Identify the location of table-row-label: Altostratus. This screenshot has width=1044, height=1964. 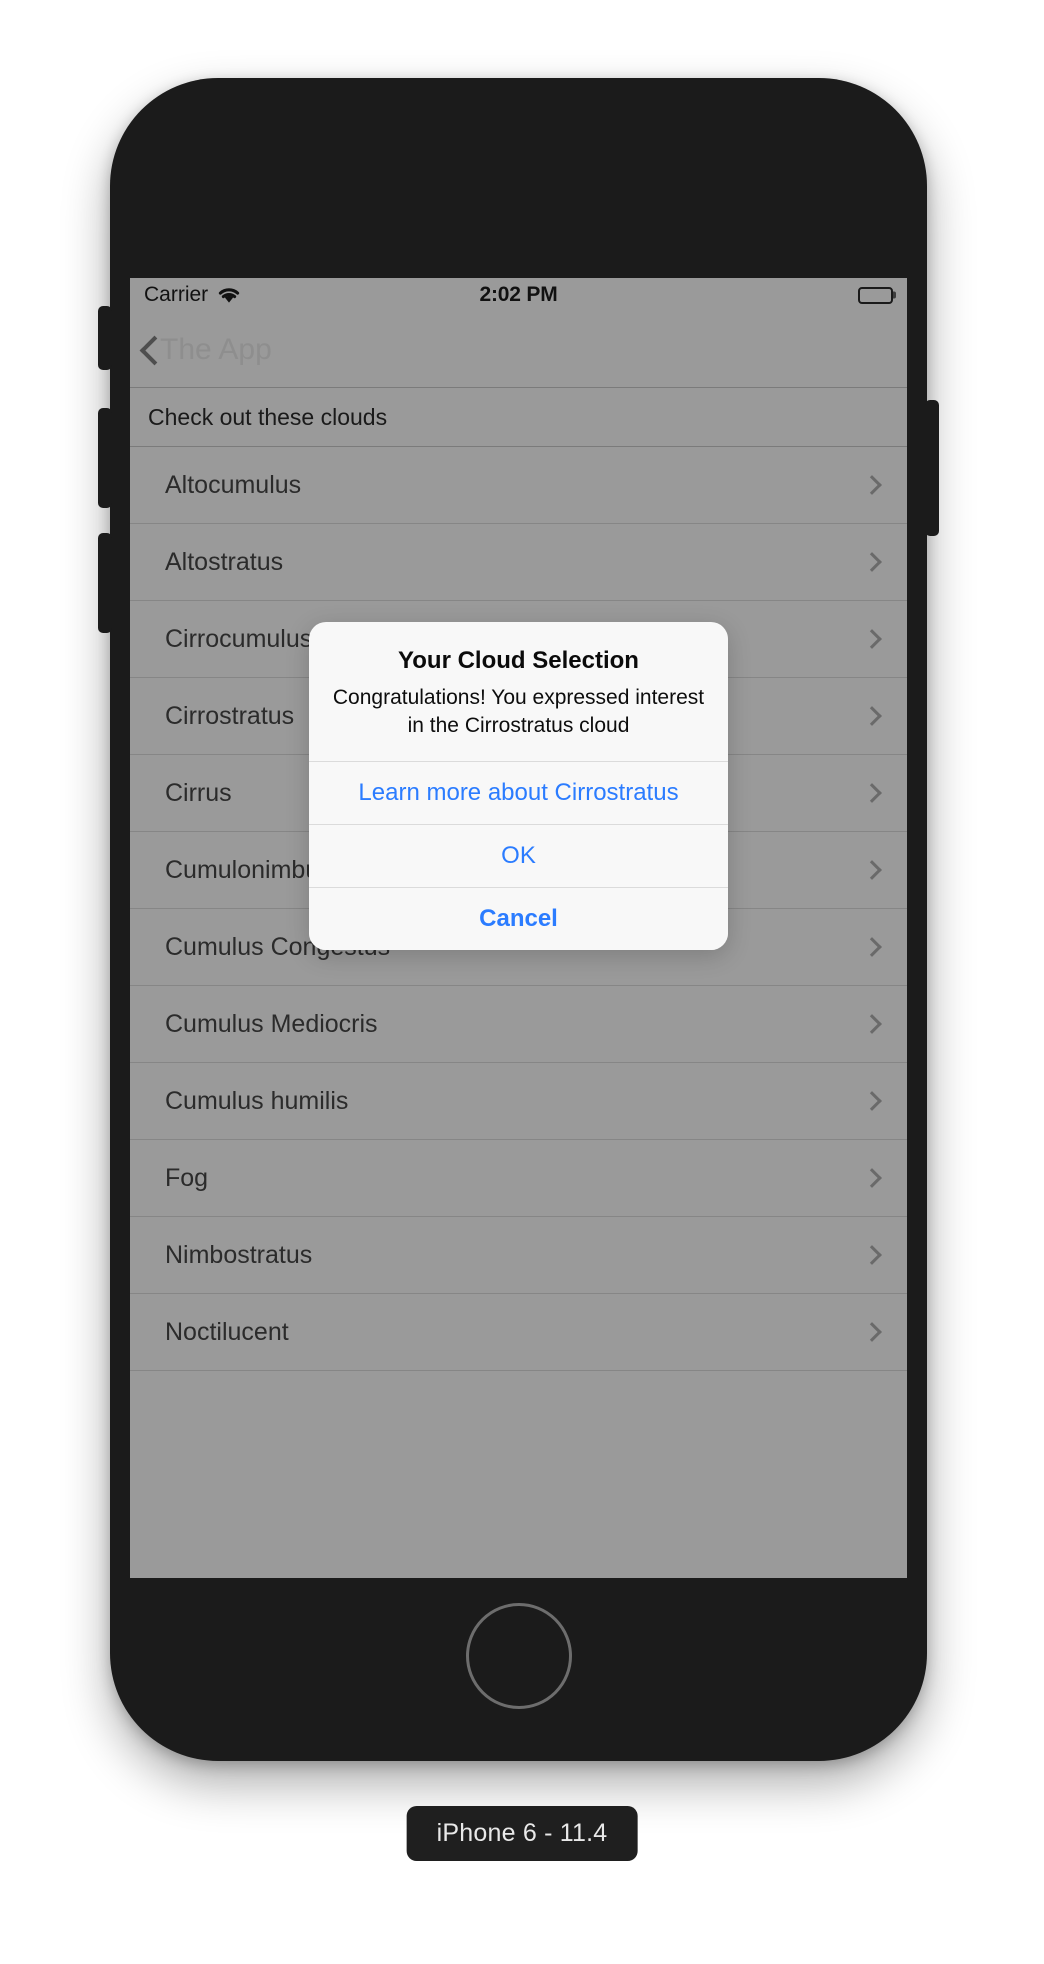
(224, 561).